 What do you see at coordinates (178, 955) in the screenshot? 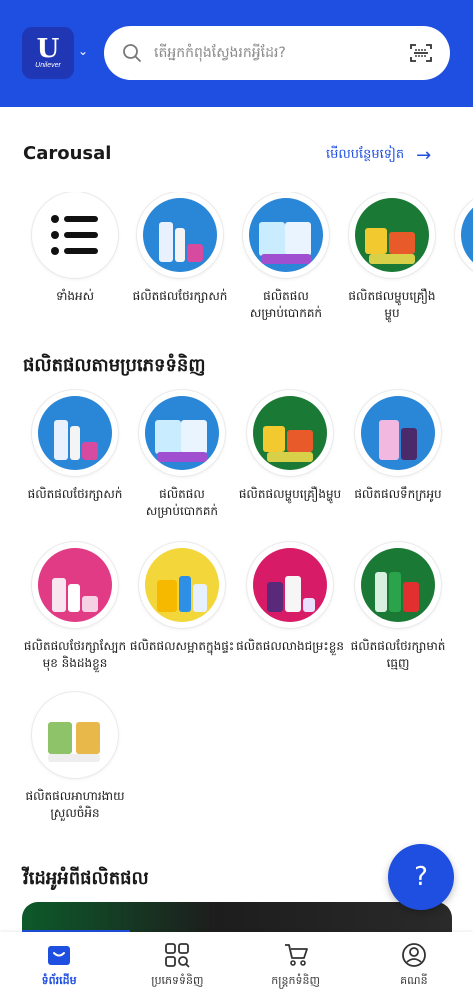
I see `categories-icon` at bounding box center [178, 955].